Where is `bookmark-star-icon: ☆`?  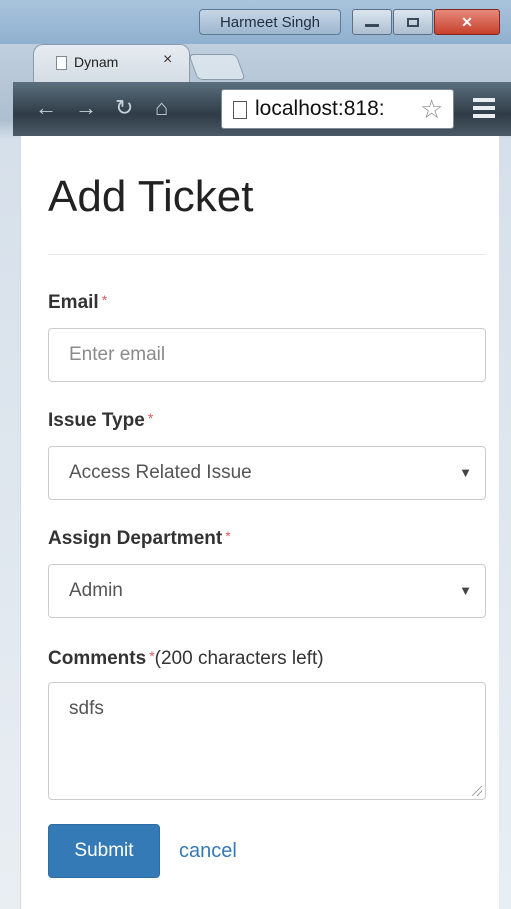 bookmark-star-icon: ☆ is located at coordinates (431, 109).